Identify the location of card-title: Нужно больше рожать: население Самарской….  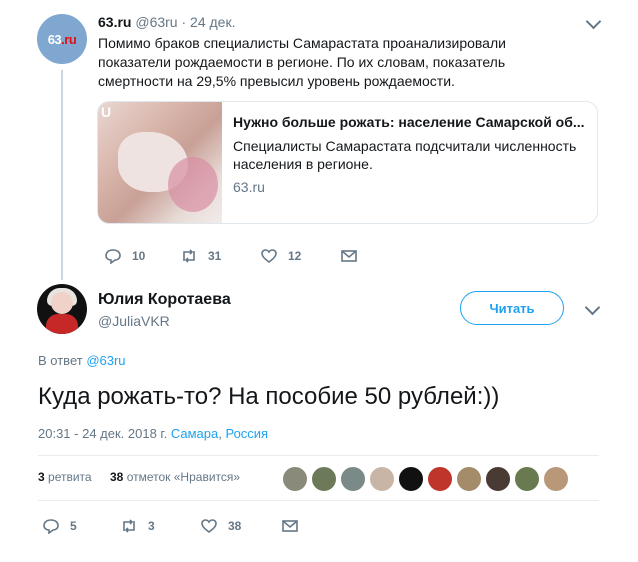
(409, 122).